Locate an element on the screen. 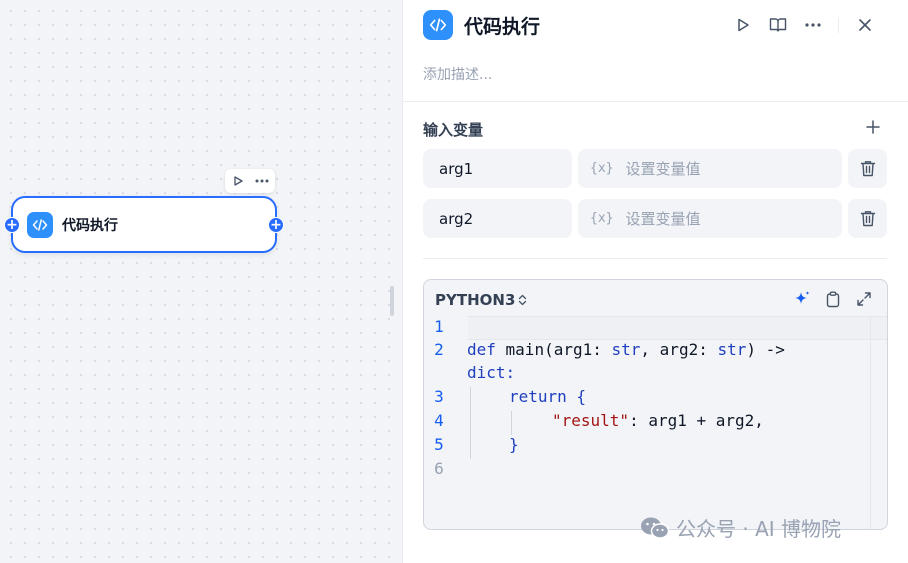 The image size is (908, 563). expand-icon is located at coordinates (864, 299).